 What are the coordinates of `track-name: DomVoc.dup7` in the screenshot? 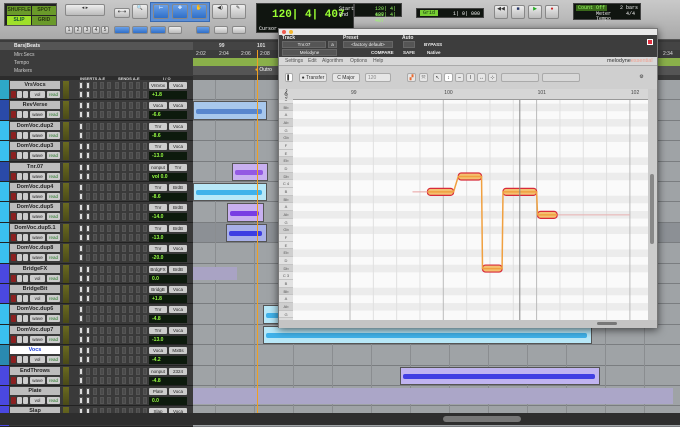 It's located at (35, 329).